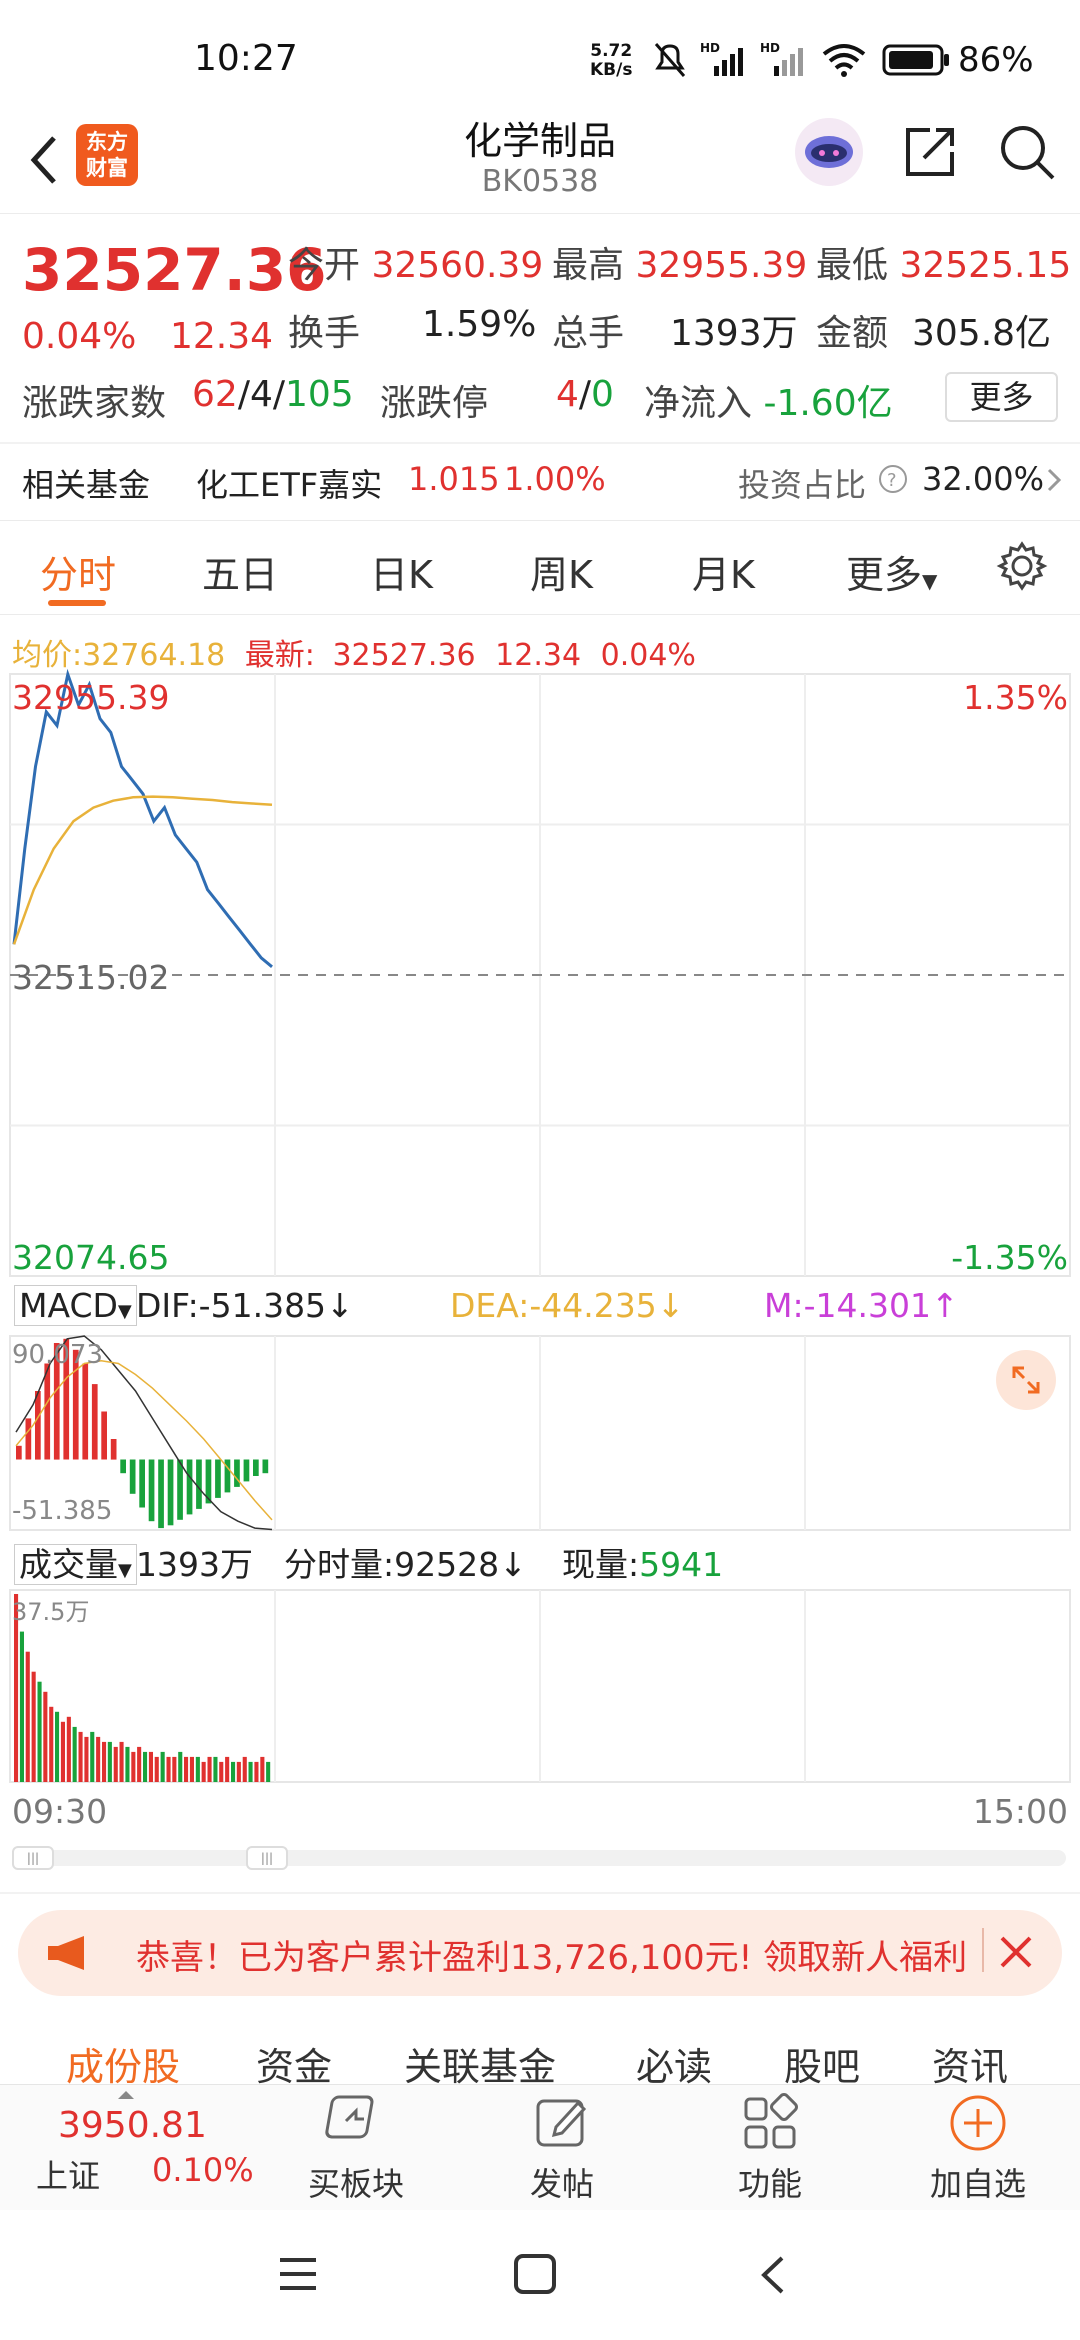  I want to click on macd-selector: MACD▼, so click(75, 1305).